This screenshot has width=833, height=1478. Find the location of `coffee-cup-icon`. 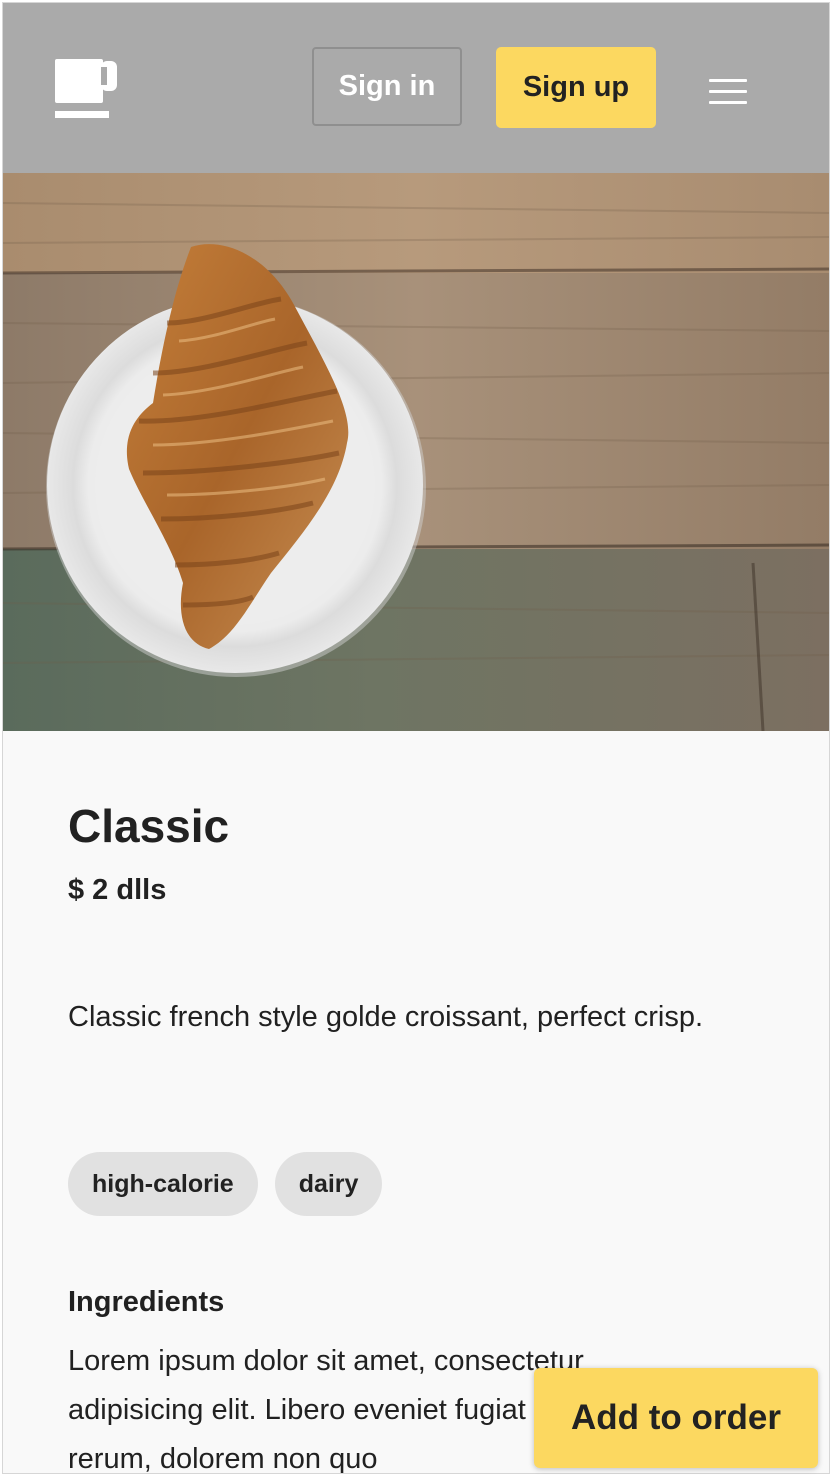

coffee-cup-icon is located at coordinates (87, 91).